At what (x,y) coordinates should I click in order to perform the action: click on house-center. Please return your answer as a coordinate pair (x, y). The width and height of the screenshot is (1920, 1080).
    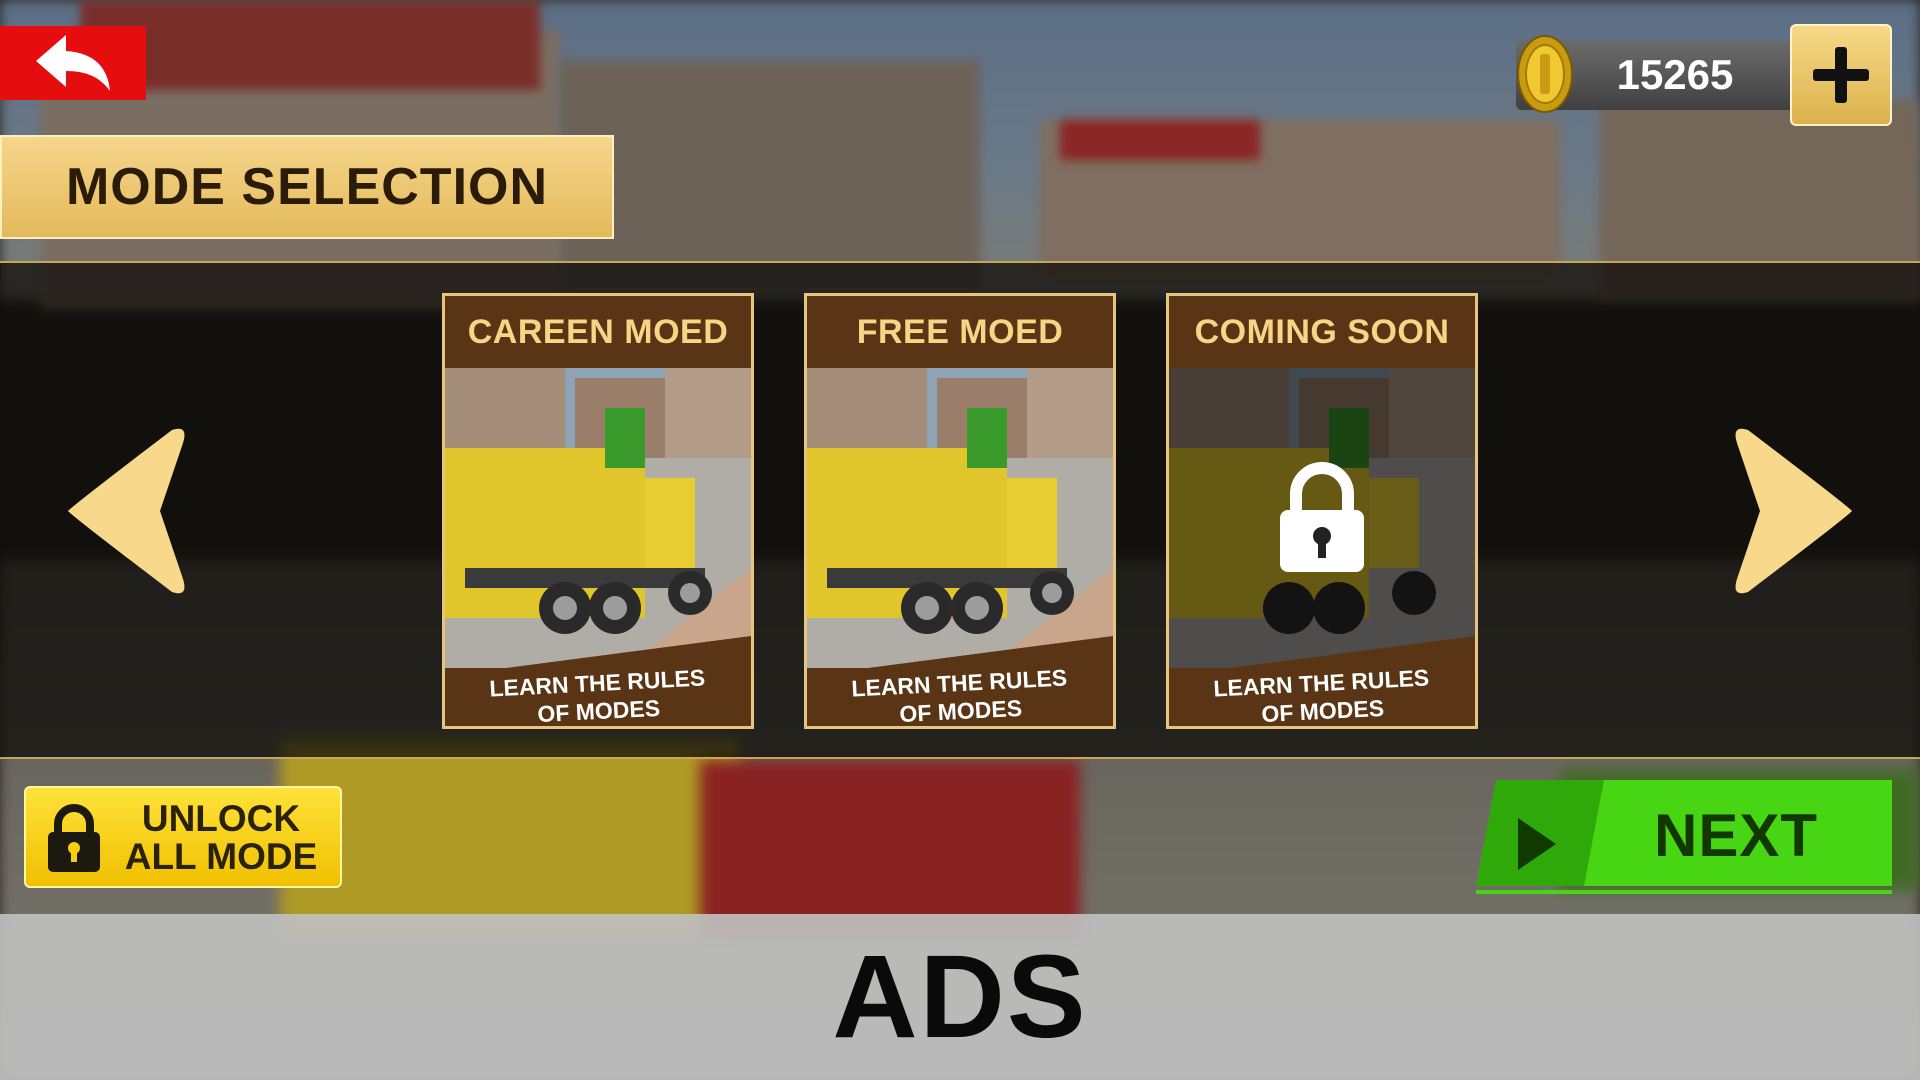
    Looking at the image, I should click on (770, 175).